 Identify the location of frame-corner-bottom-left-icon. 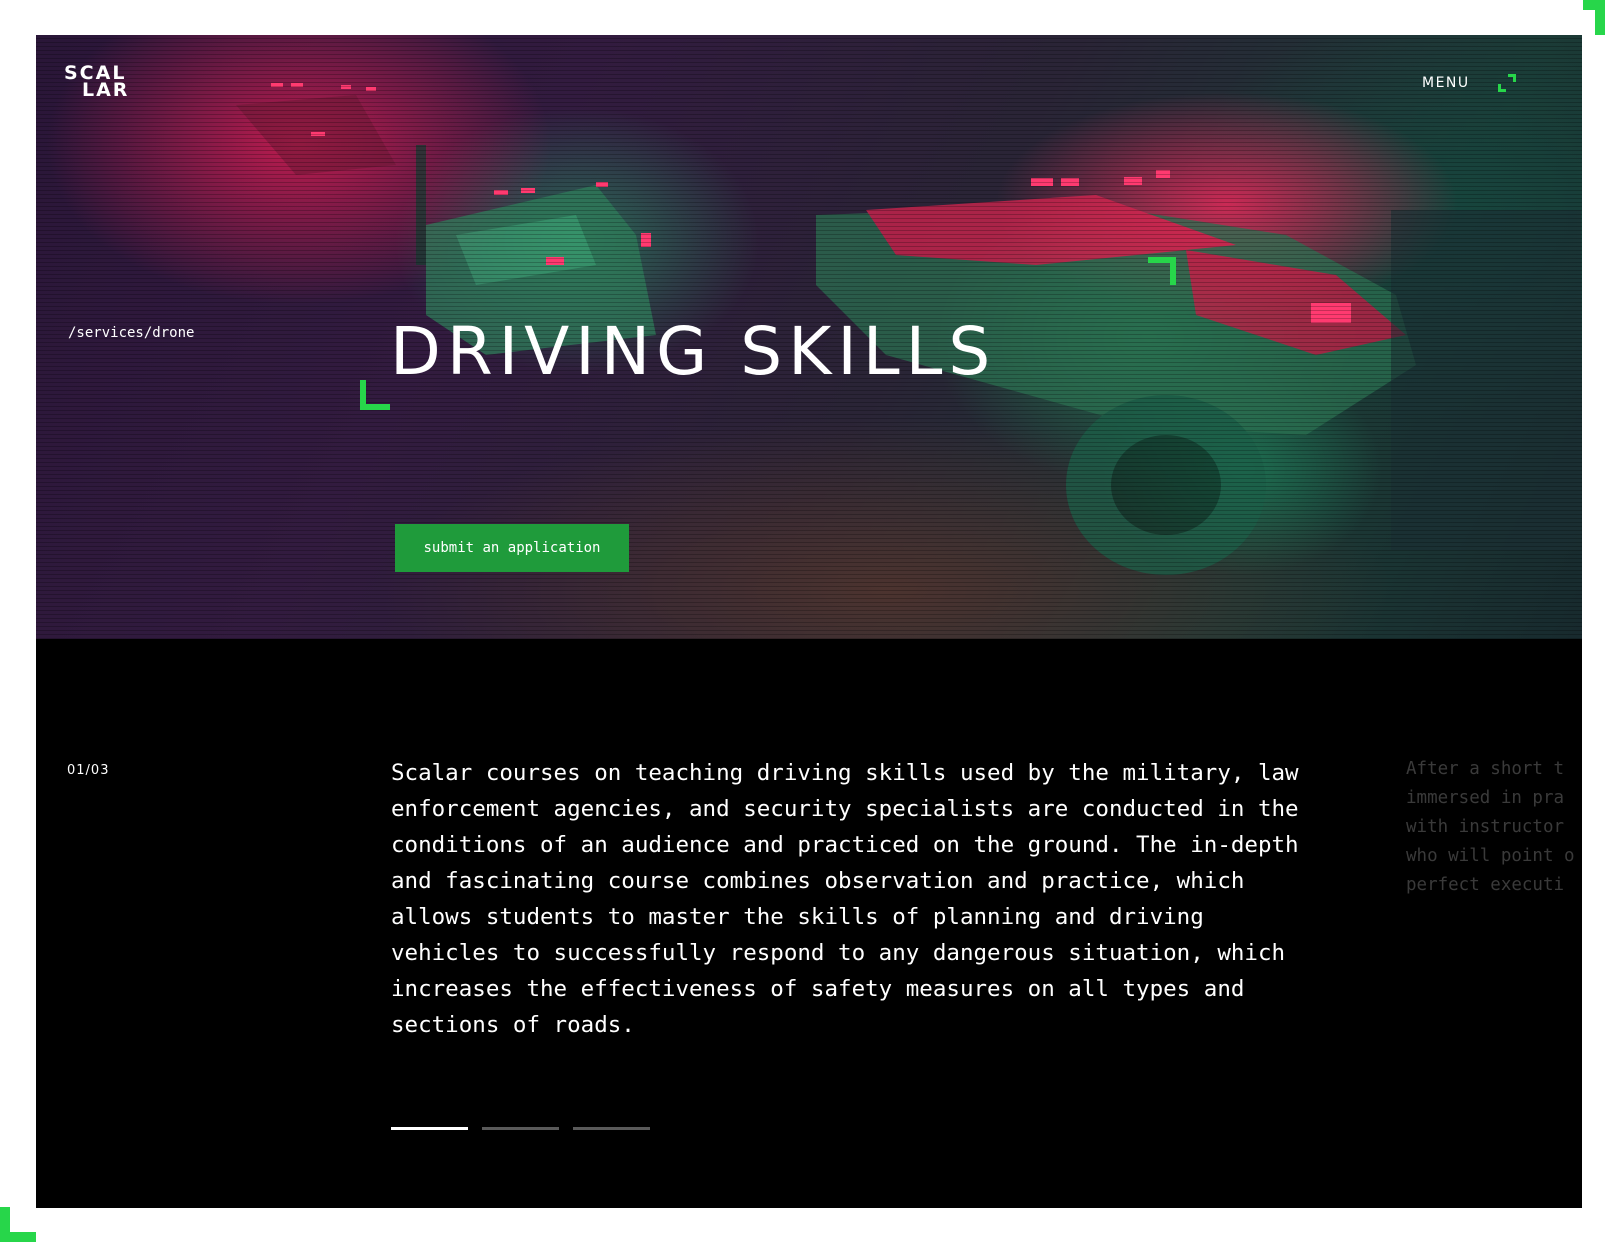
(18, 1225).